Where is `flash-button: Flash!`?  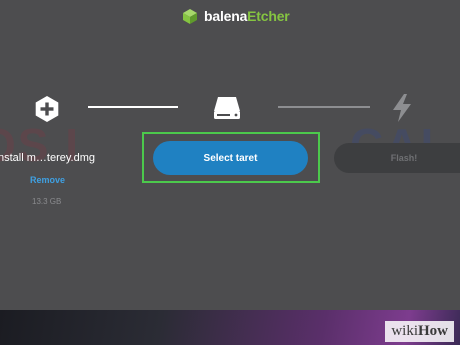 flash-button: Flash! is located at coordinates (397, 158).